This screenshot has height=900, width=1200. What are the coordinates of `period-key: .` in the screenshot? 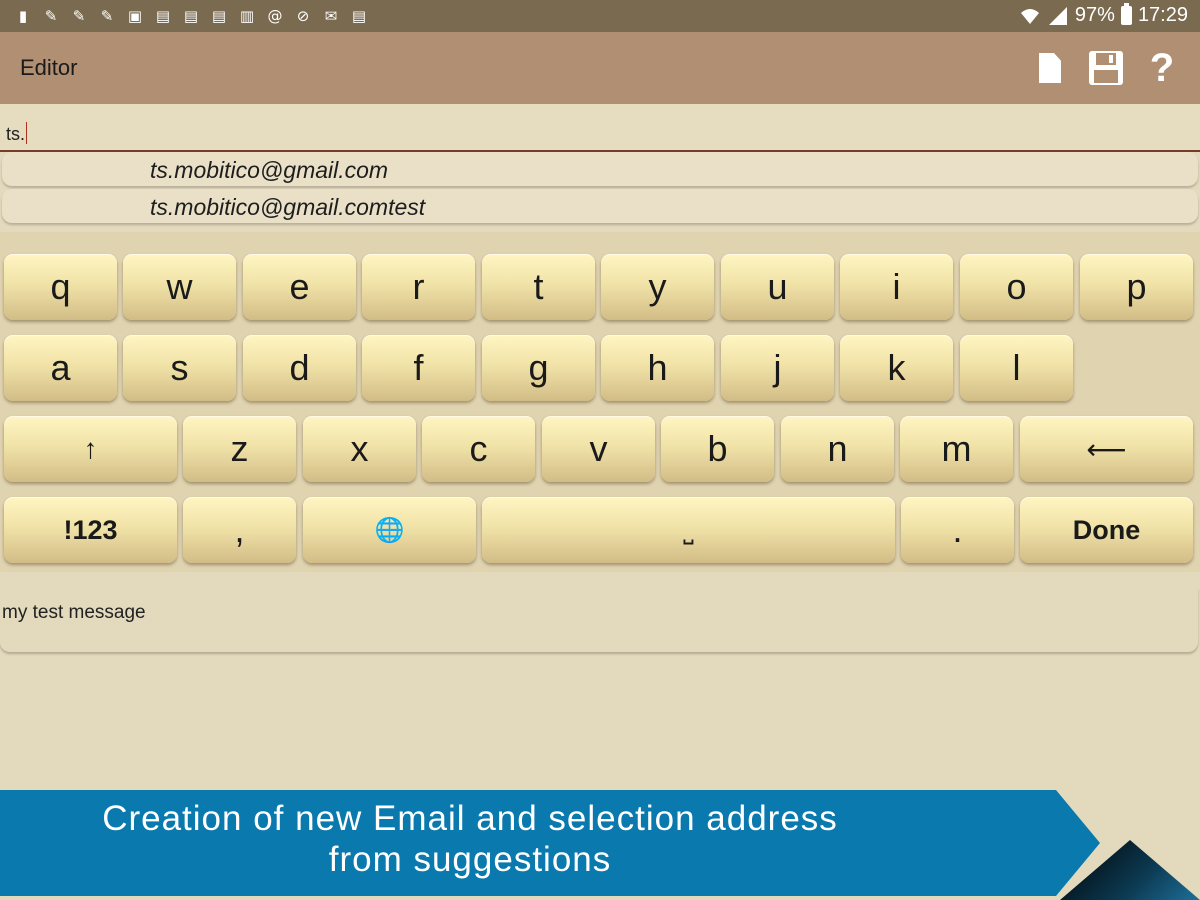 It's located at (957, 530).